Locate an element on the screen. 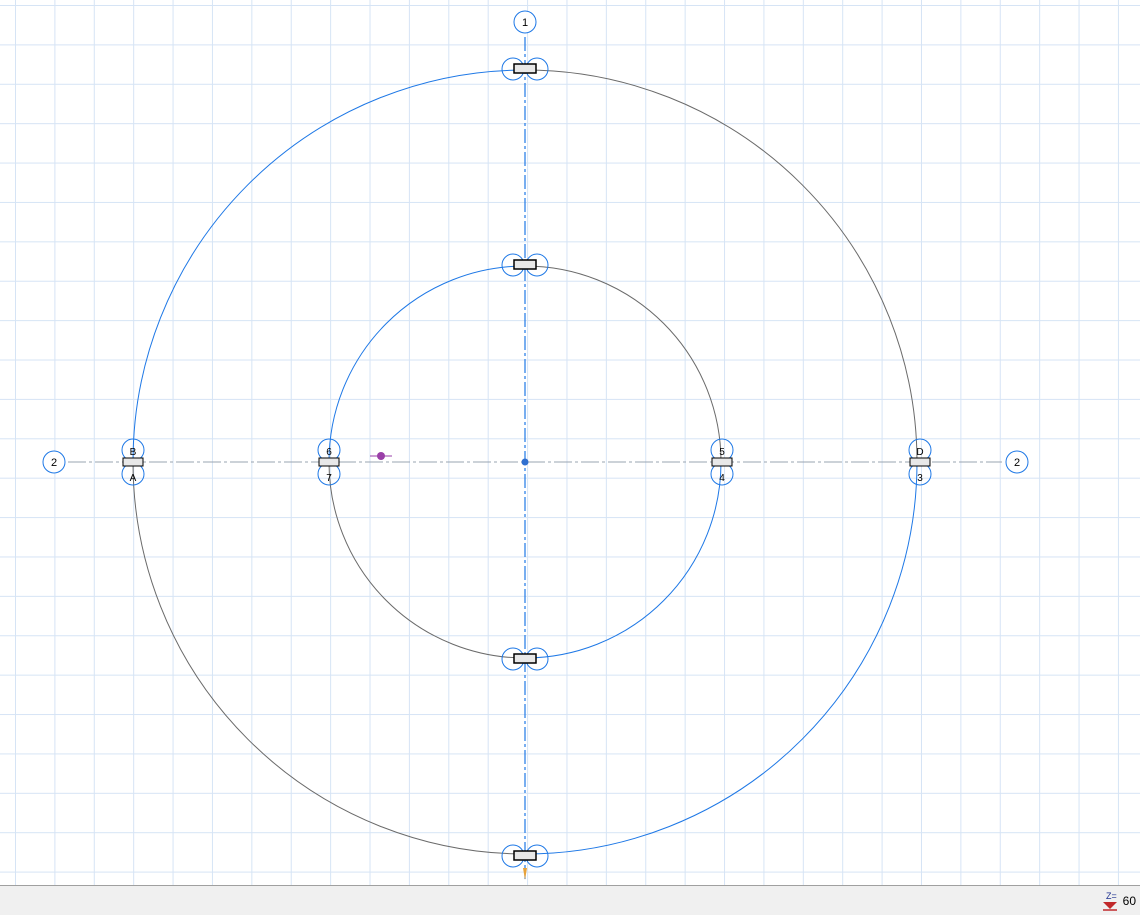 The width and height of the screenshot is (1140, 915). z-level-indicator: Z= 60 is located at coordinates (1116, 900).